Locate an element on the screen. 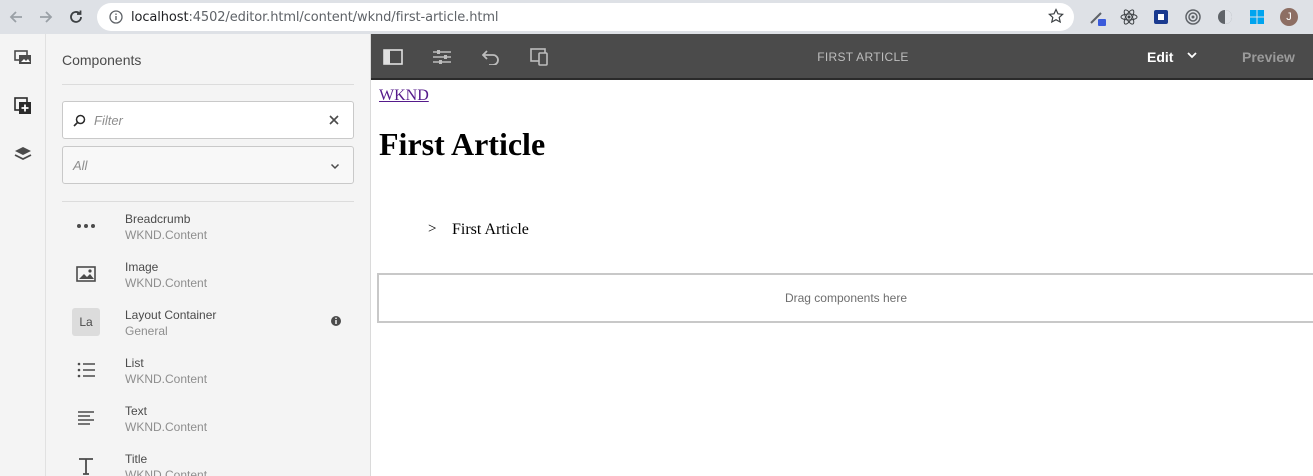 The width and height of the screenshot is (1313, 476). reload-button is located at coordinates (76, 17).